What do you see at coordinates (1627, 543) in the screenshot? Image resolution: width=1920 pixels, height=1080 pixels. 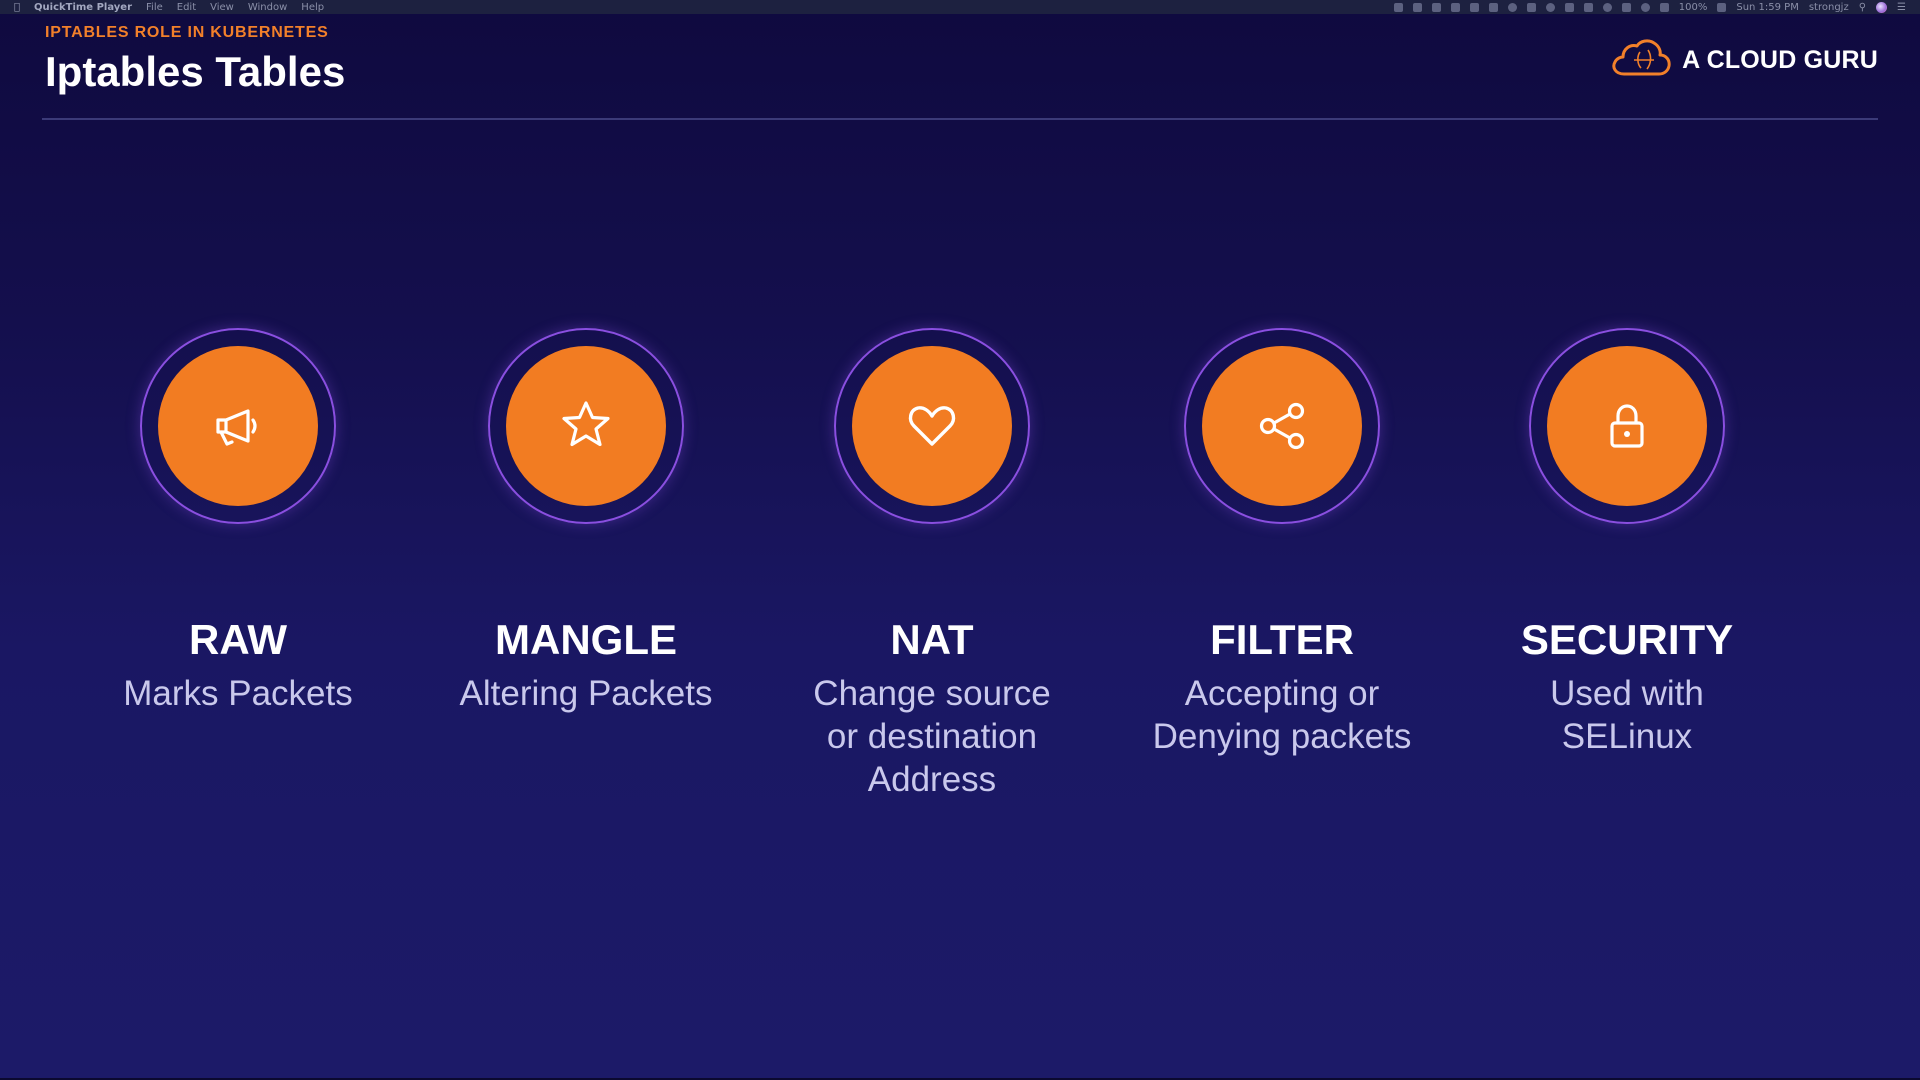 I see `card-security: SECURITY Used with SELinux` at bounding box center [1627, 543].